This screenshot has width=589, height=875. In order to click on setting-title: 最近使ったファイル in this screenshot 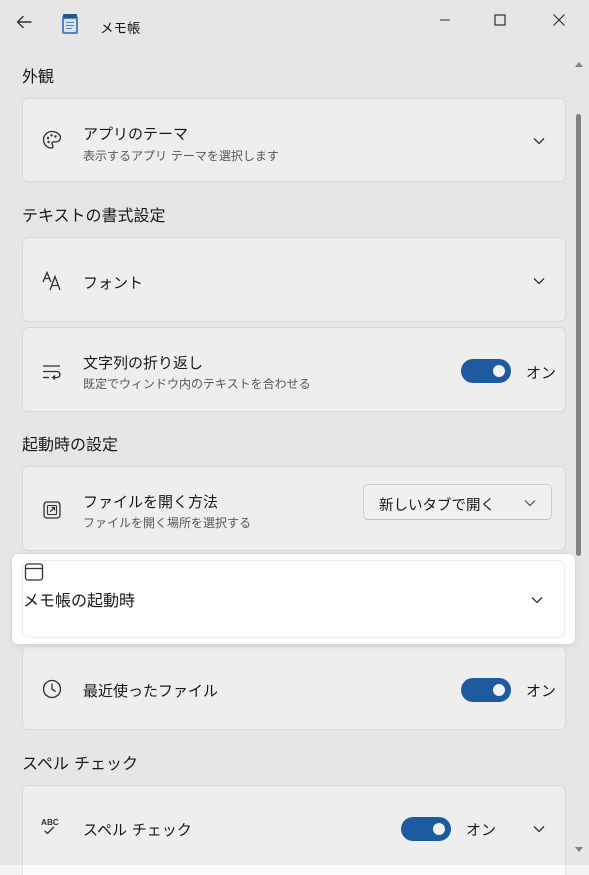, I will do `click(151, 691)`.